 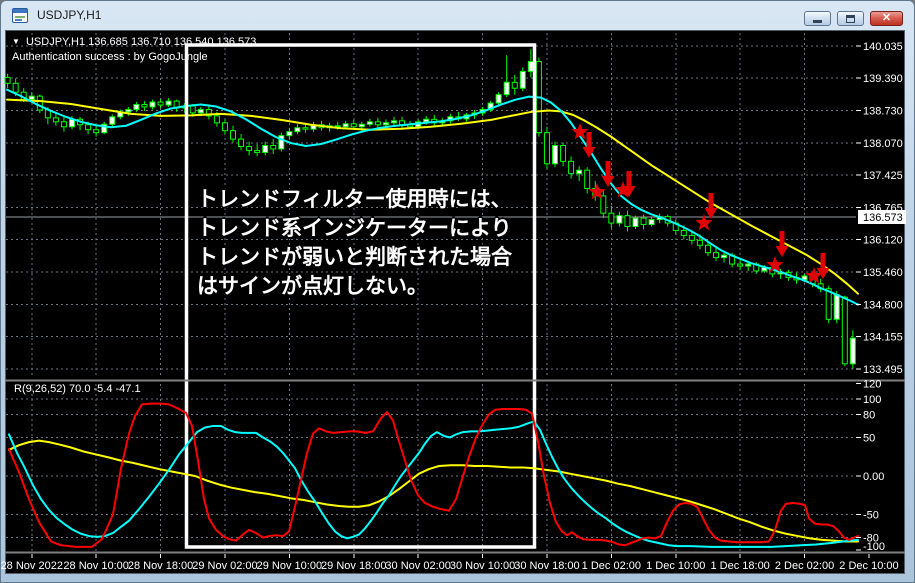 What do you see at coordinates (354, 199) in the screenshot?
I see `annotation-line: トレンドフィルター使用時には、` at bounding box center [354, 199].